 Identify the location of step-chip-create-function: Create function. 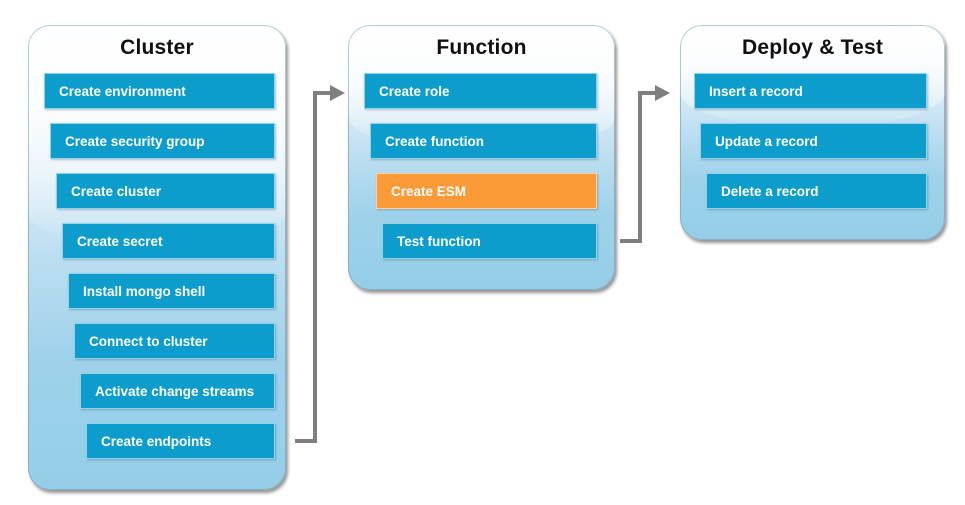
(483, 141).